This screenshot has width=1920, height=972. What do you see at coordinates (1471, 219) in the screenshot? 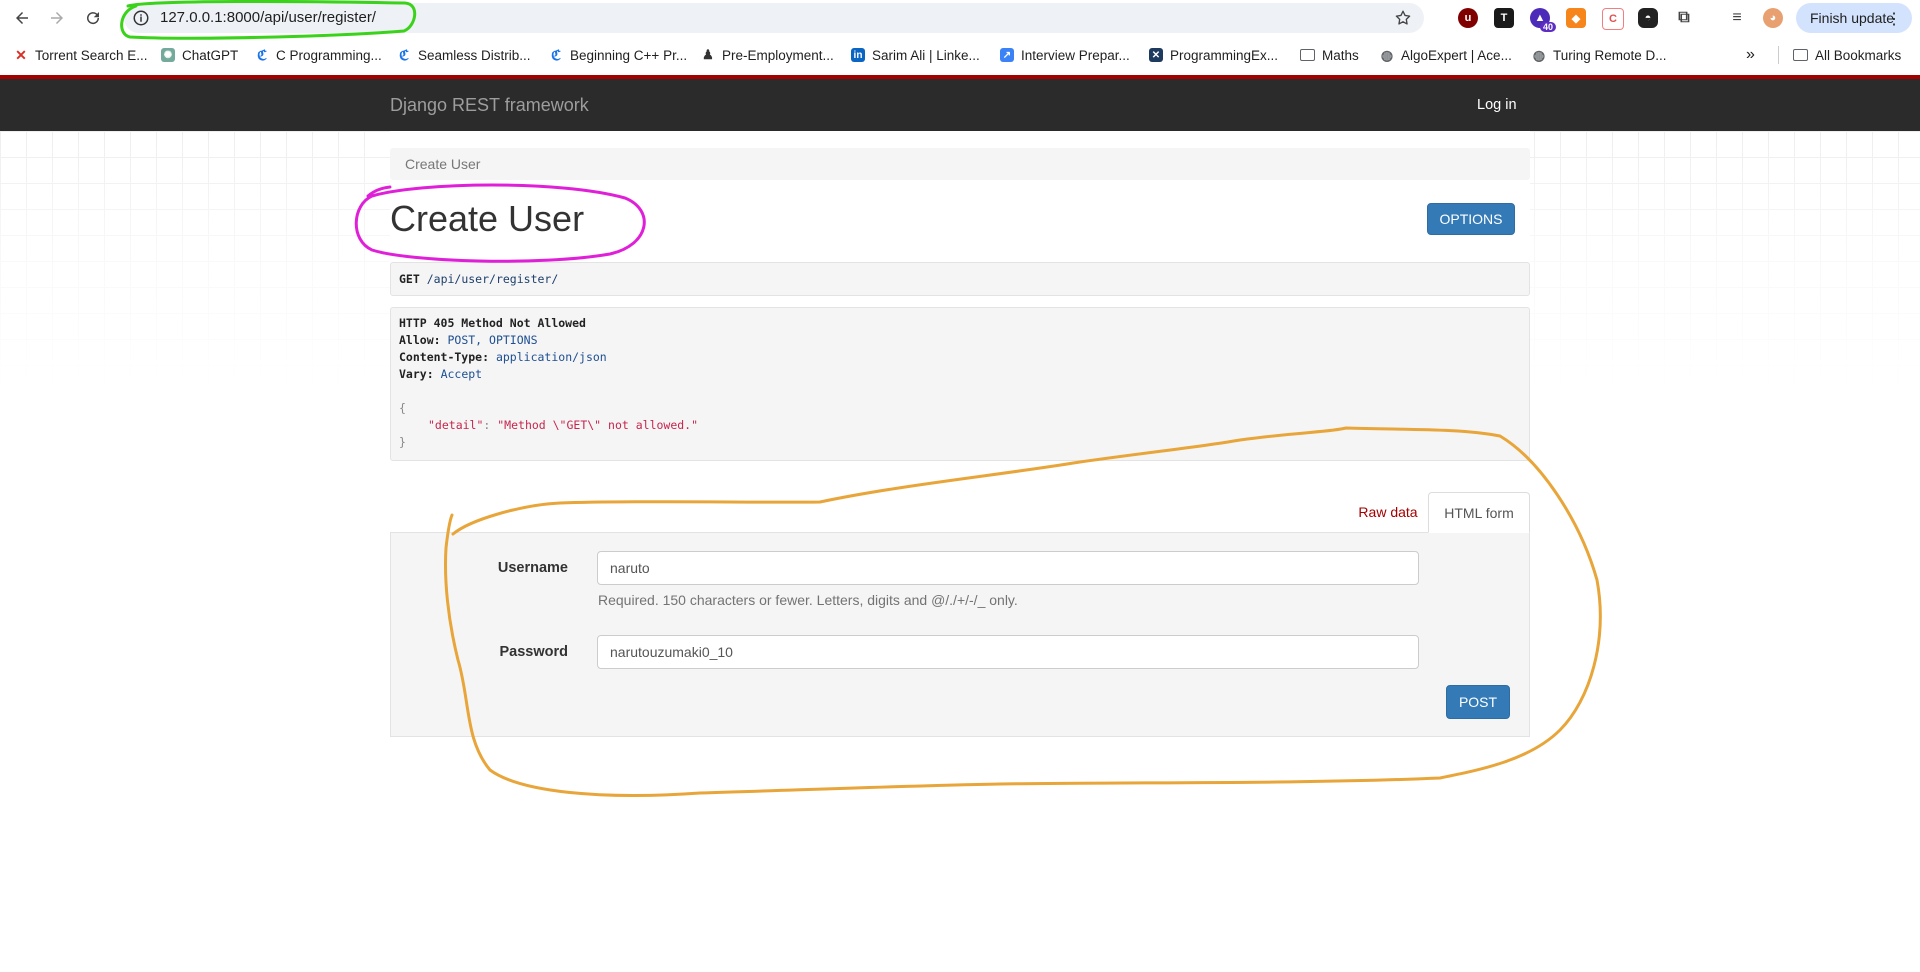
I see `options-button: OPTIONS` at bounding box center [1471, 219].